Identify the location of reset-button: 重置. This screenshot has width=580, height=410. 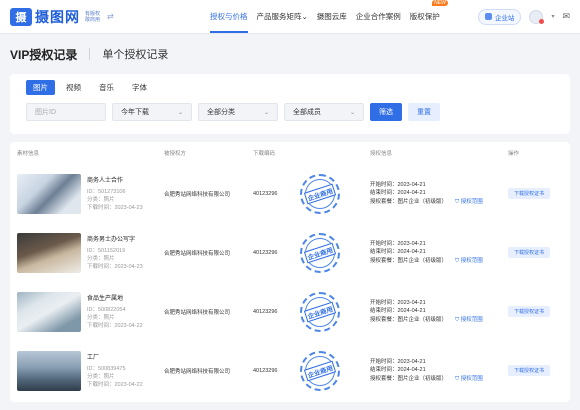
(424, 112).